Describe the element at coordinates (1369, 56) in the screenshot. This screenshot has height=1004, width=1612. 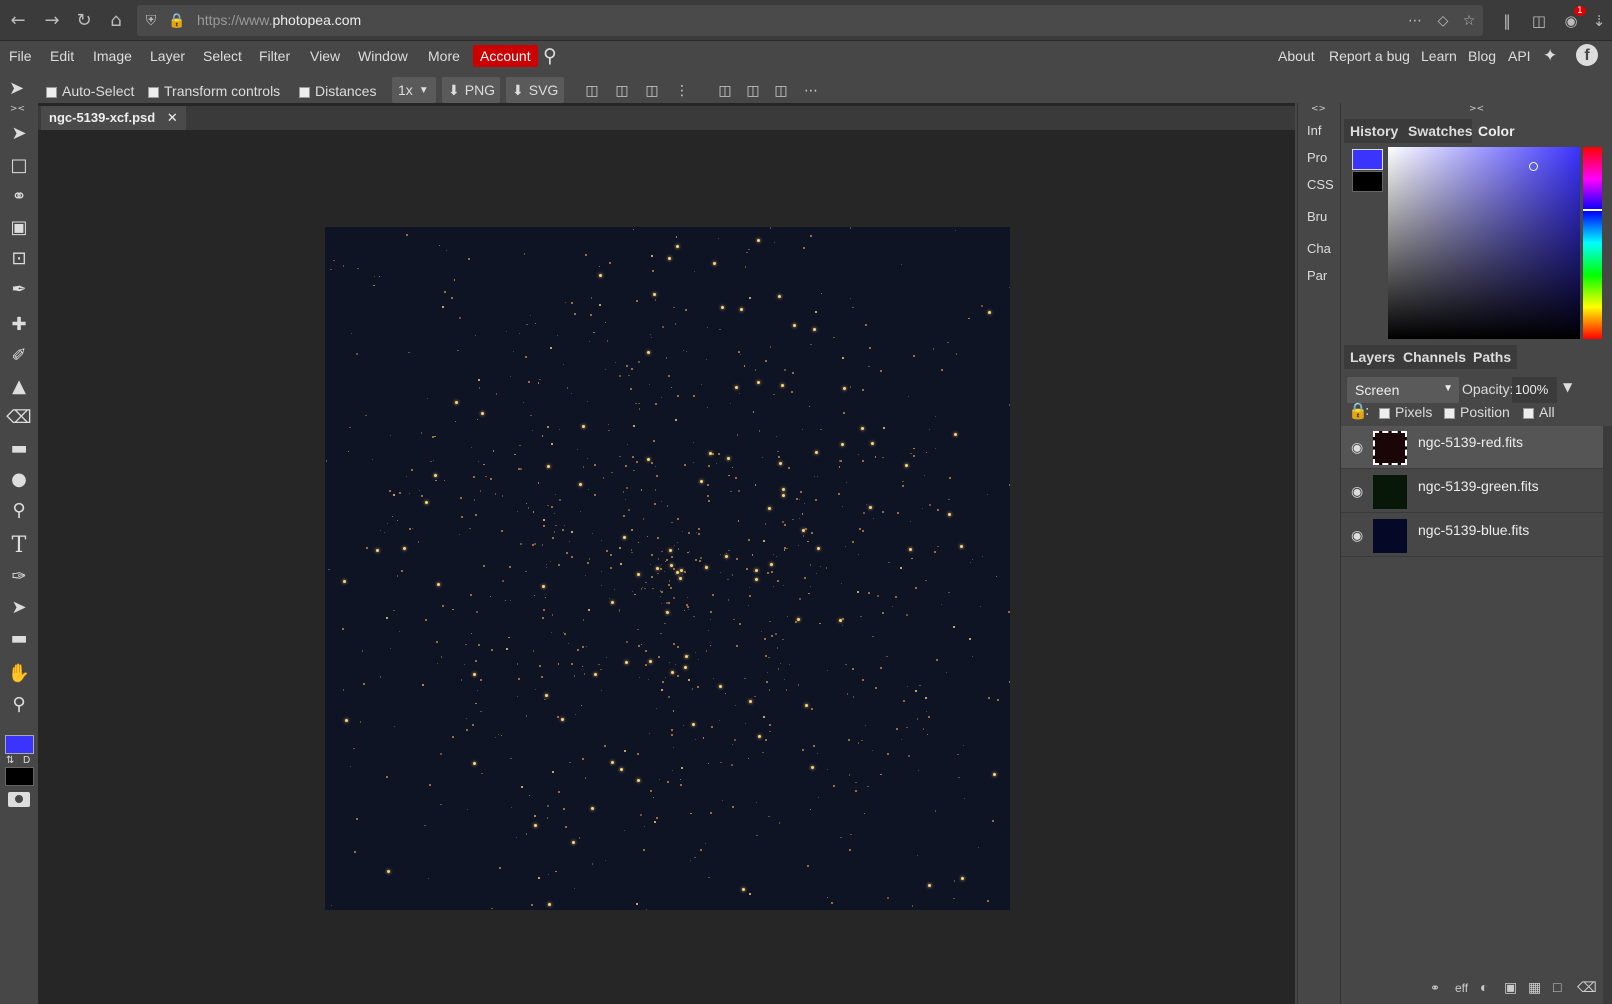
I see `menu-report-bug: Report a bug` at that location.